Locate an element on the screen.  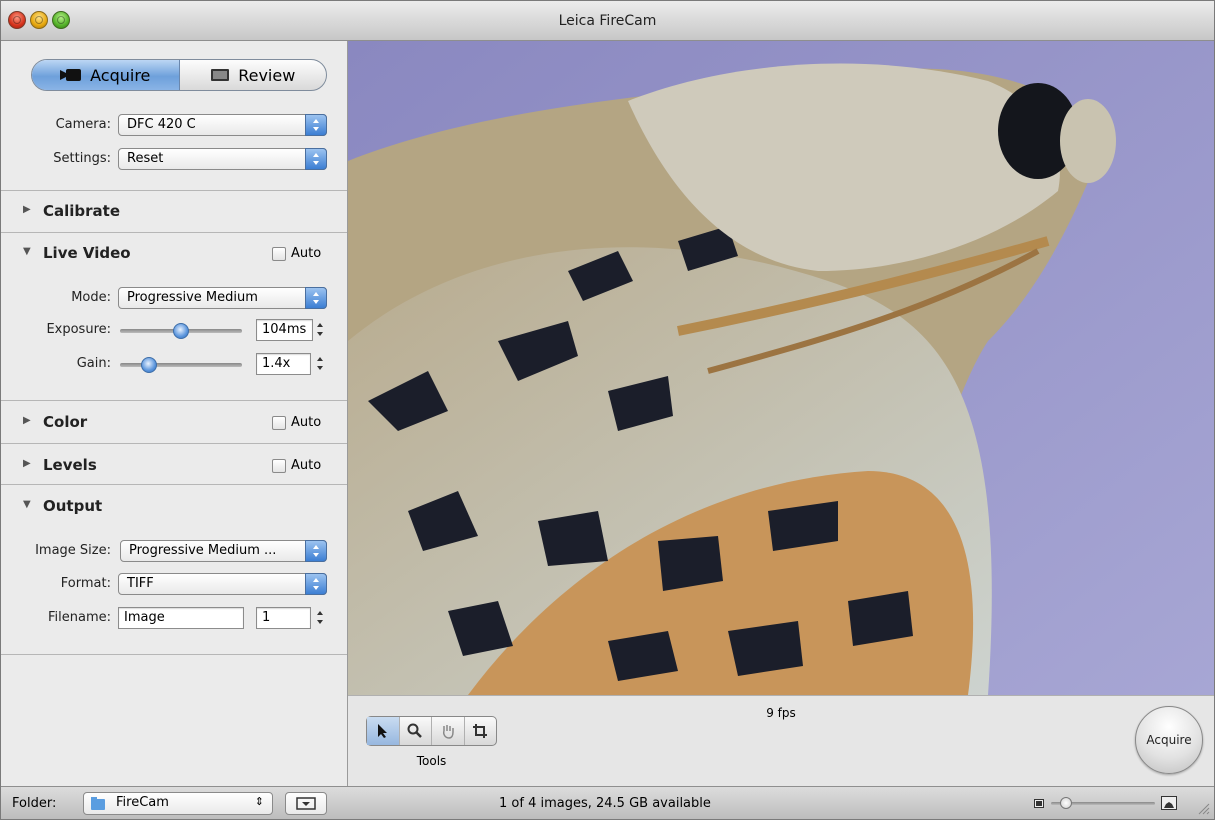
color-auto-checkbox: Auto is located at coordinates (296, 422).